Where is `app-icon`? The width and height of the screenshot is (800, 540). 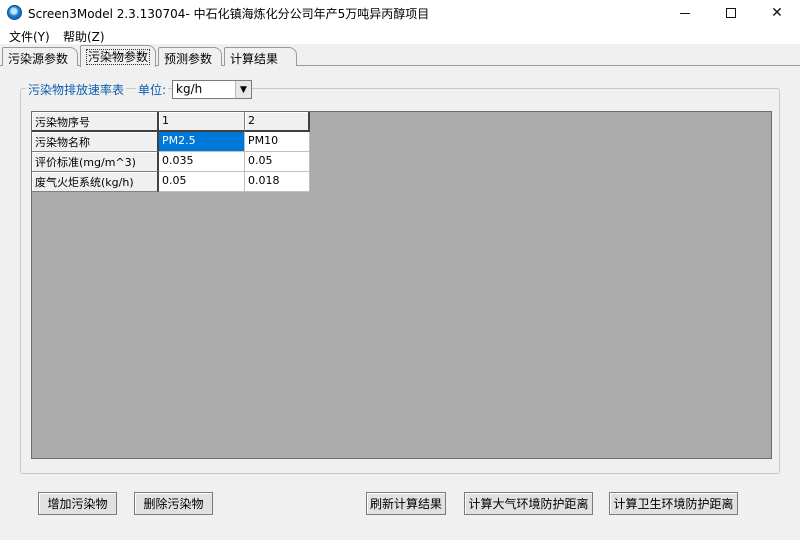 app-icon is located at coordinates (14, 12).